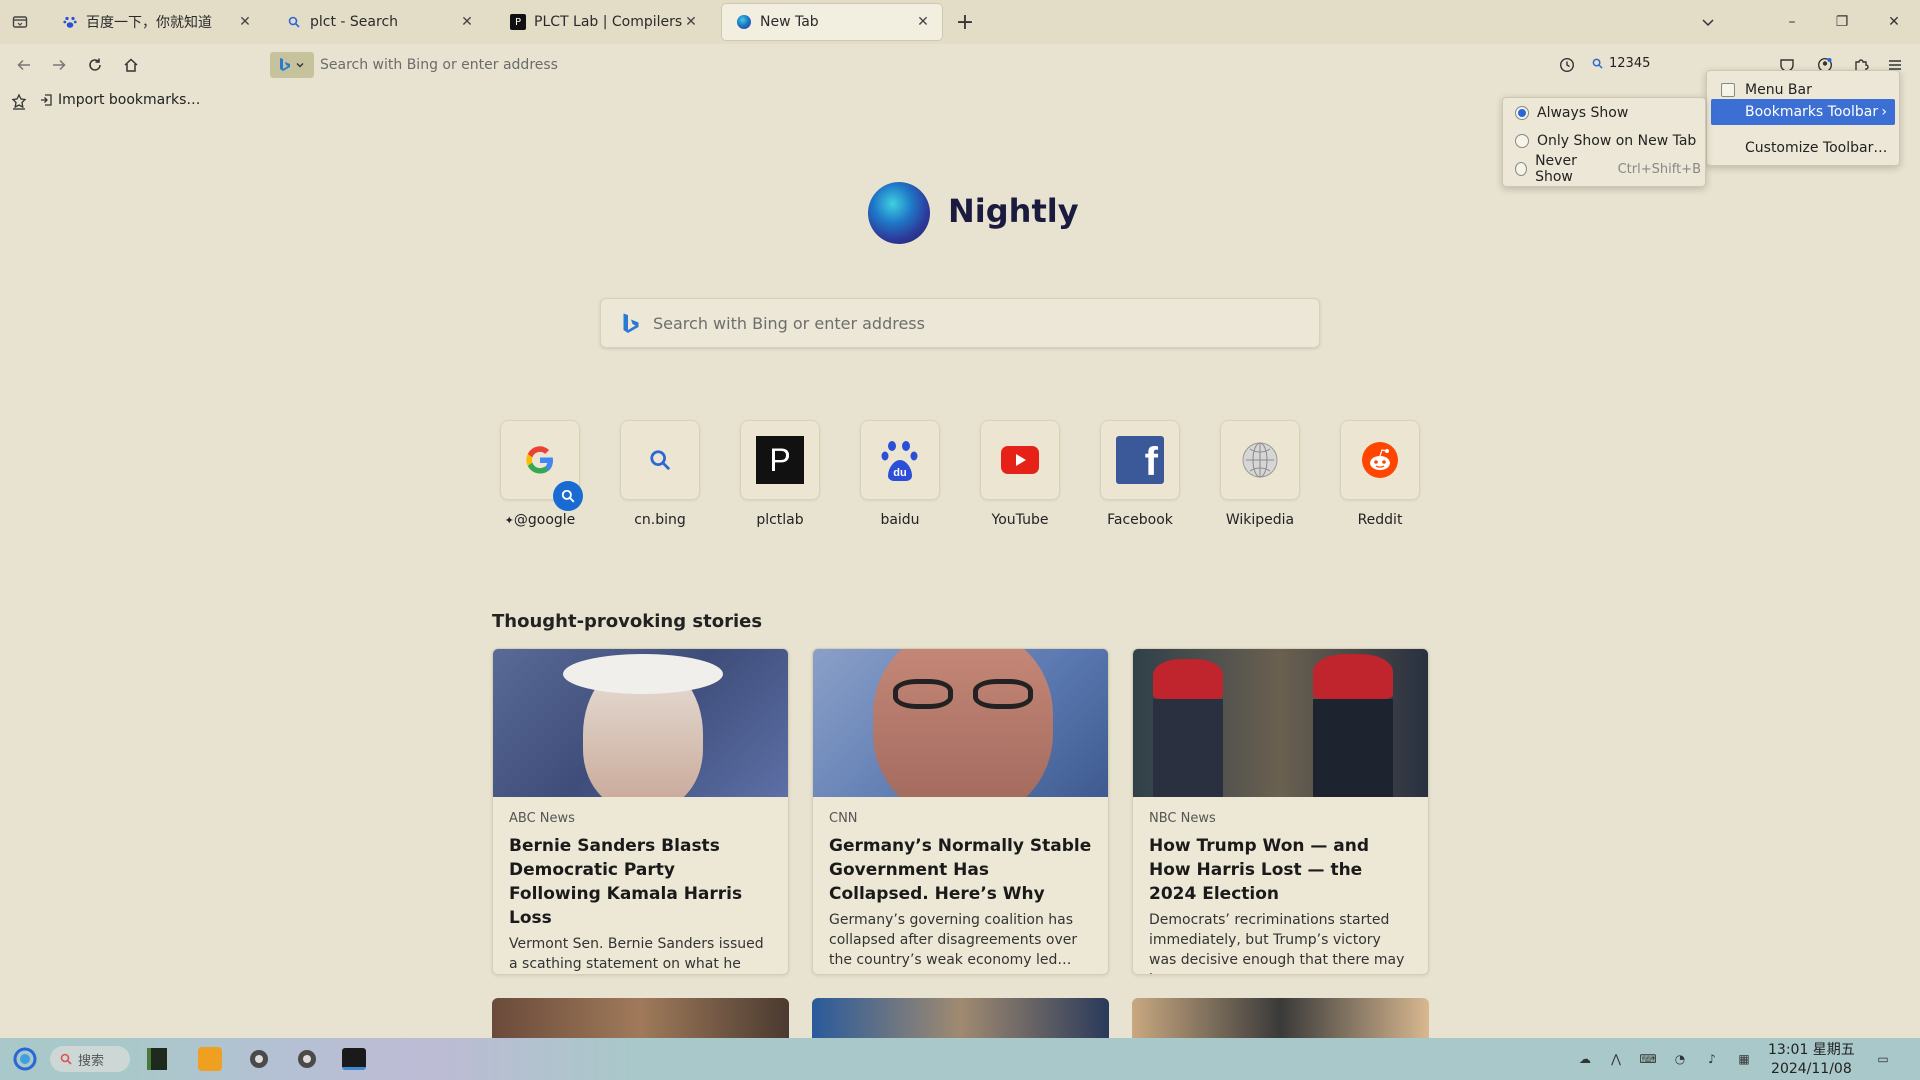  What do you see at coordinates (1556, 169) in the screenshot?
I see `menu-item-label: Never Show` at bounding box center [1556, 169].